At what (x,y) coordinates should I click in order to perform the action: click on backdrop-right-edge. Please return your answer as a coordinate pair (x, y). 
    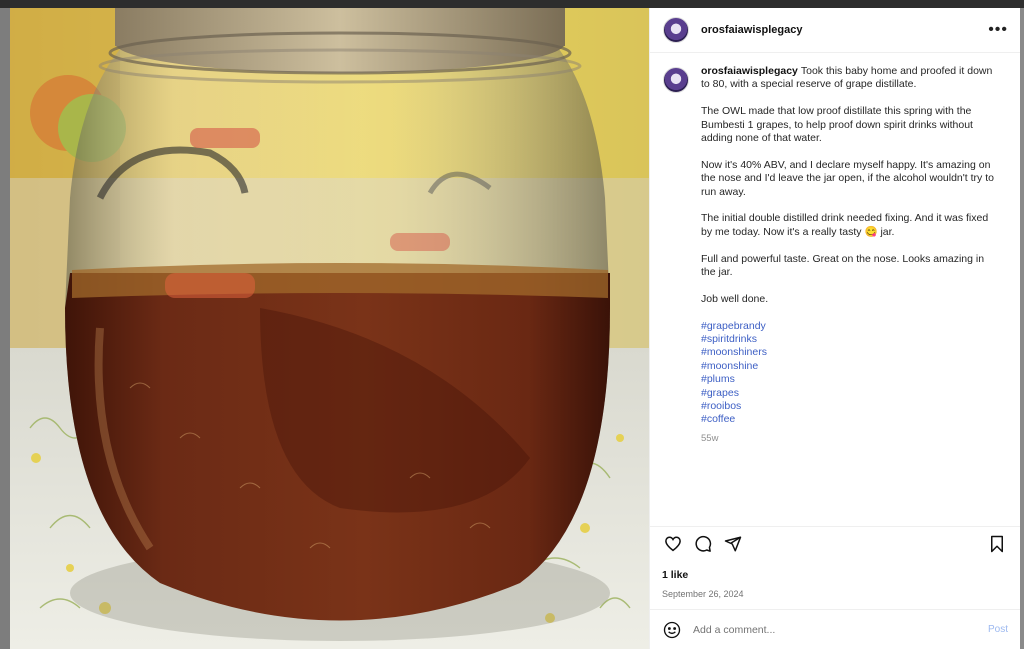
    Looking at the image, I should click on (1022, 328).